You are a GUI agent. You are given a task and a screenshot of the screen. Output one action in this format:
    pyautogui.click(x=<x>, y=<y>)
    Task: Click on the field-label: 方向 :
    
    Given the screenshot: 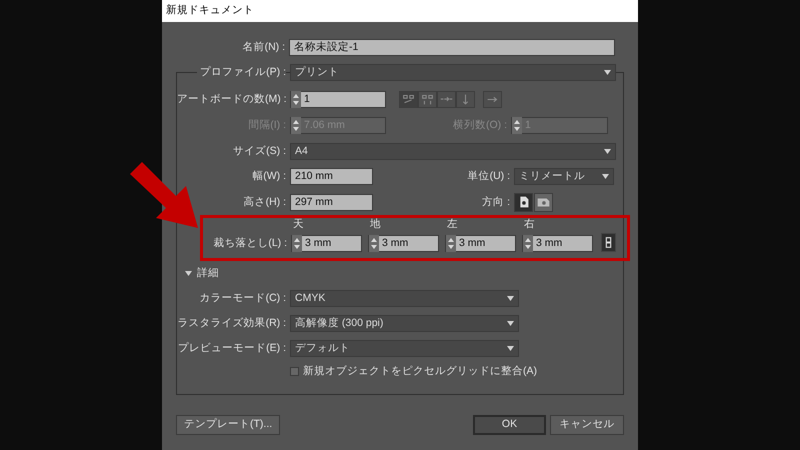 What is the action you would take?
    pyautogui.click(x=496, y=202)
    